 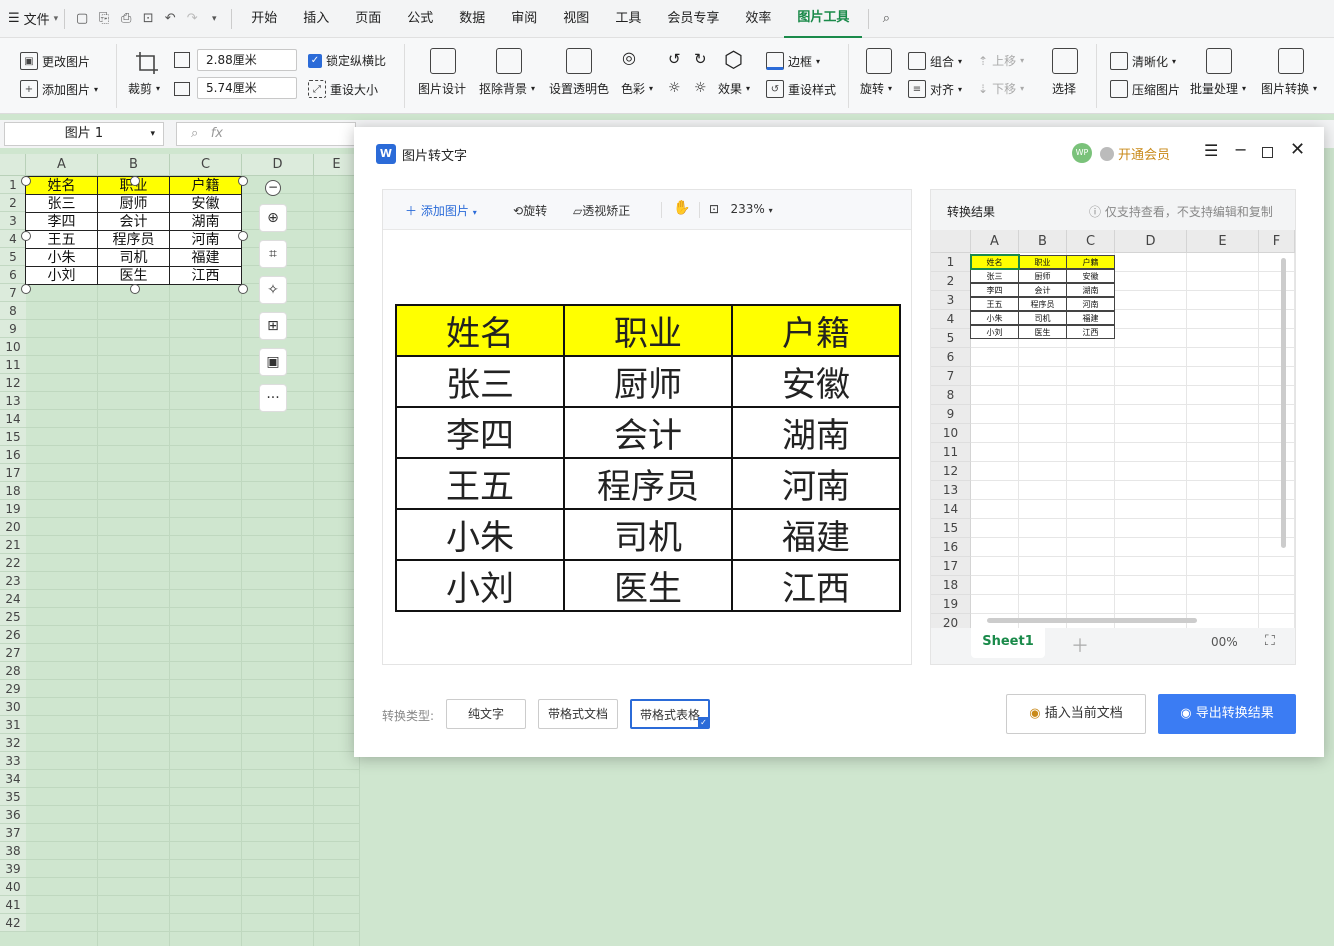 What do you see at coordinates (13, 347) in the screenshot?
I see `row-header: 10` at bounding box center [13, 347].